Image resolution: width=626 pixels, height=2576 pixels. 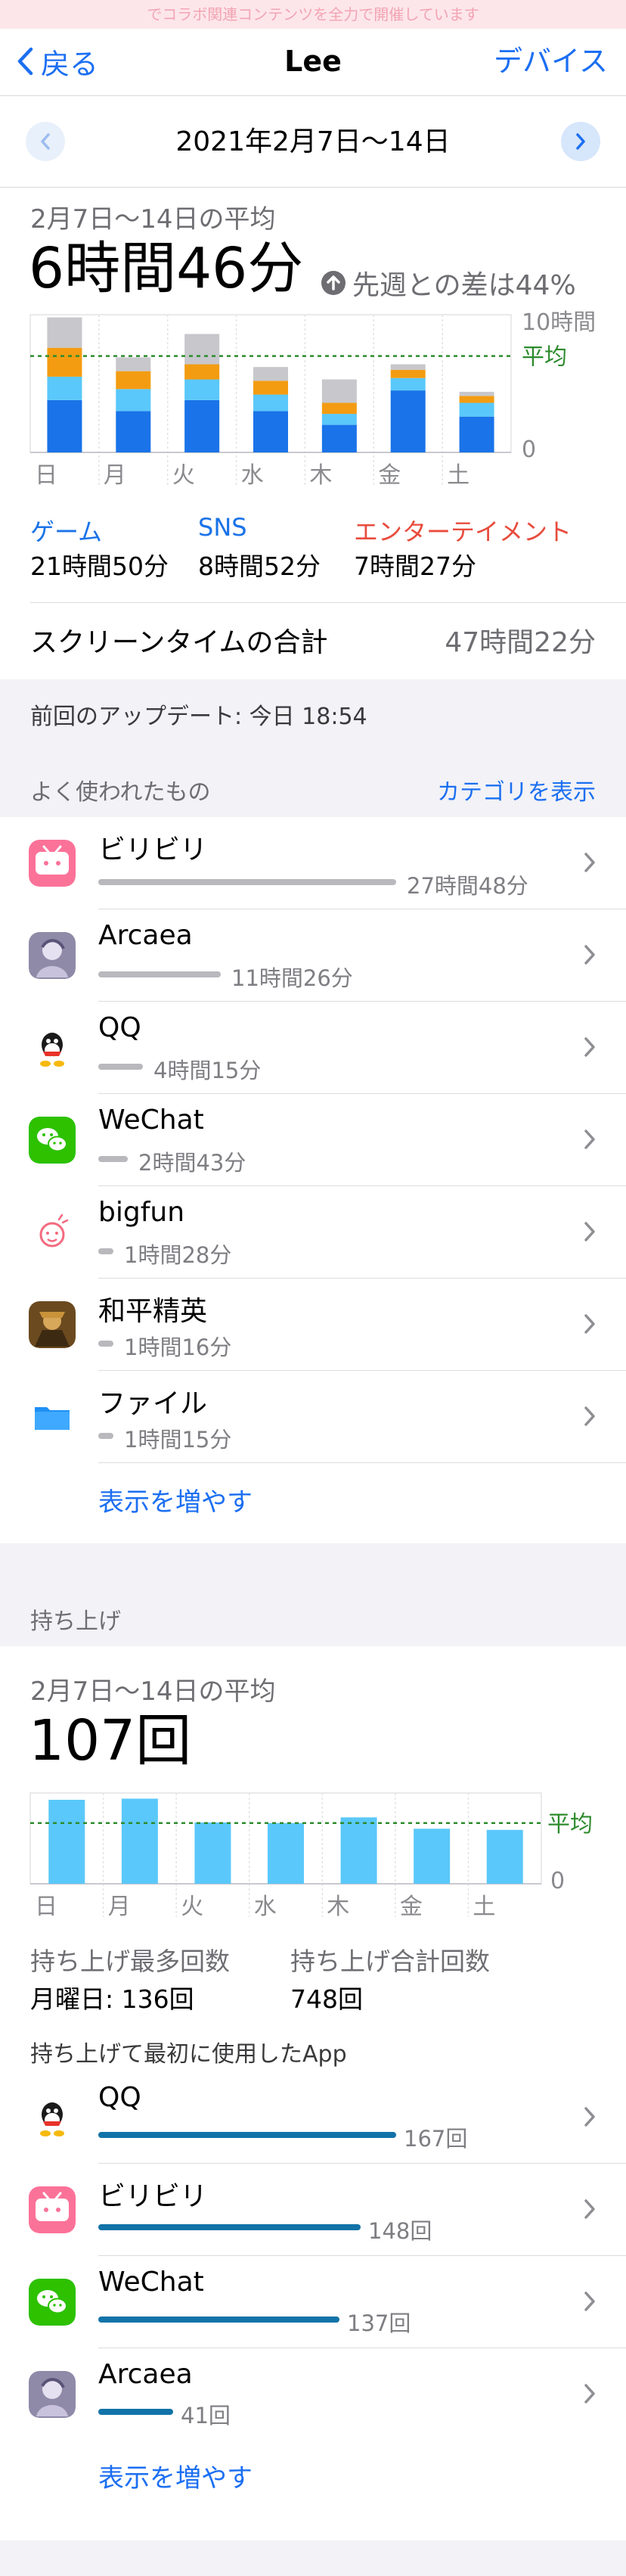 I want to click on show-more-pickup-apps-link: 表示を増やす, so click(x=176, y=2475).